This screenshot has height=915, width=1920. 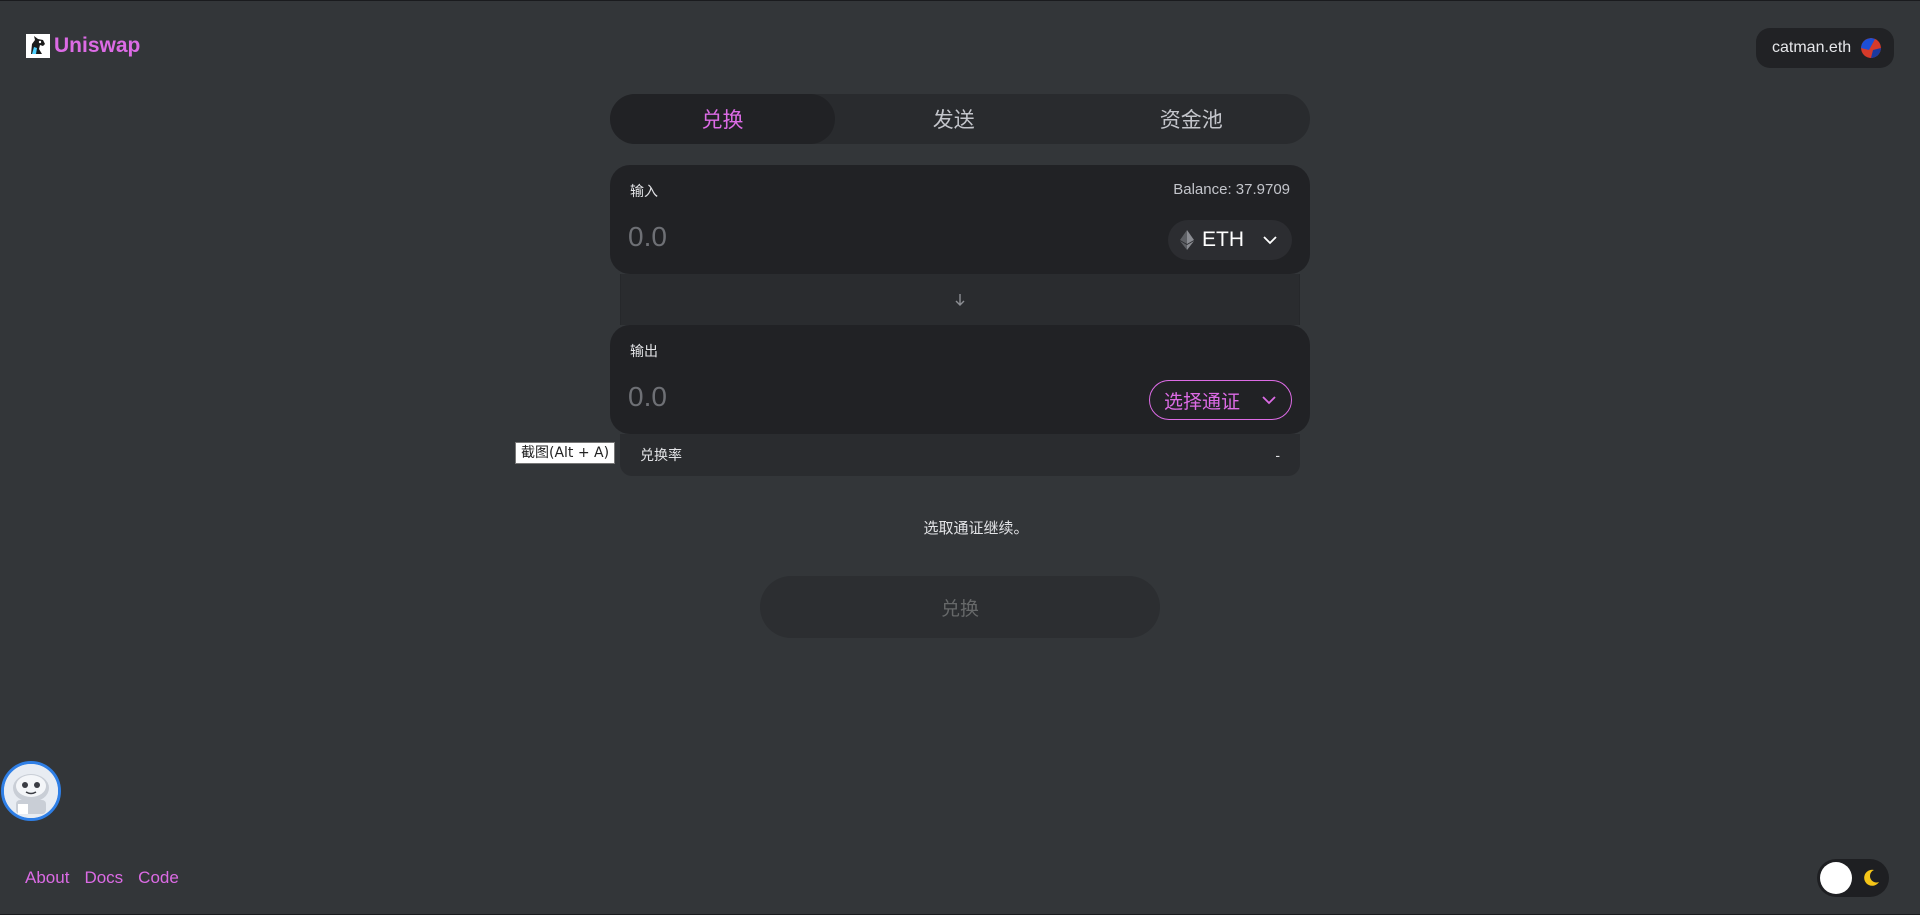 I want to click on swap-button: 兑换, so click(x=960, y=607).